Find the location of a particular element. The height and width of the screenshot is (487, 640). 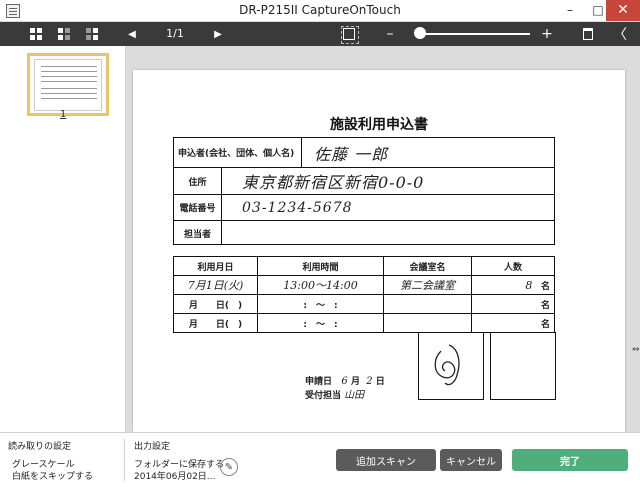

fit-page-icon is located at coordinates (349, 34).